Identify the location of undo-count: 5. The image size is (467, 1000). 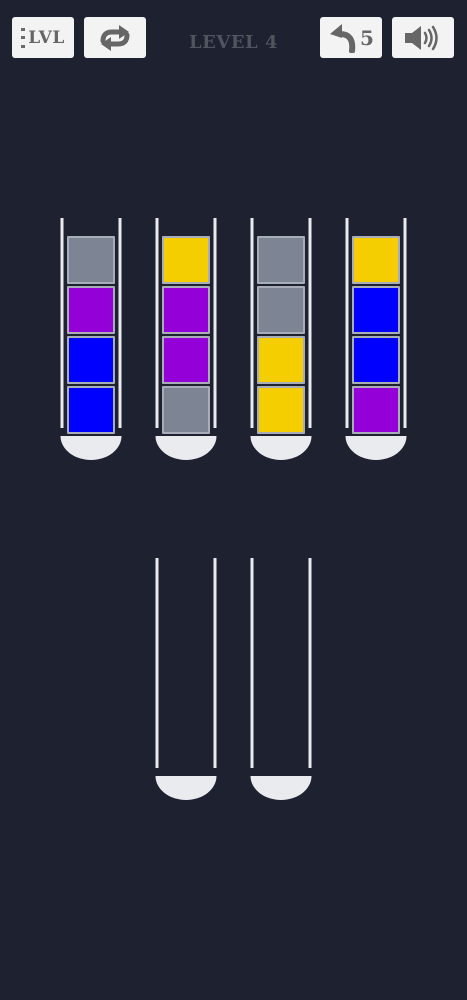
(367, 37).